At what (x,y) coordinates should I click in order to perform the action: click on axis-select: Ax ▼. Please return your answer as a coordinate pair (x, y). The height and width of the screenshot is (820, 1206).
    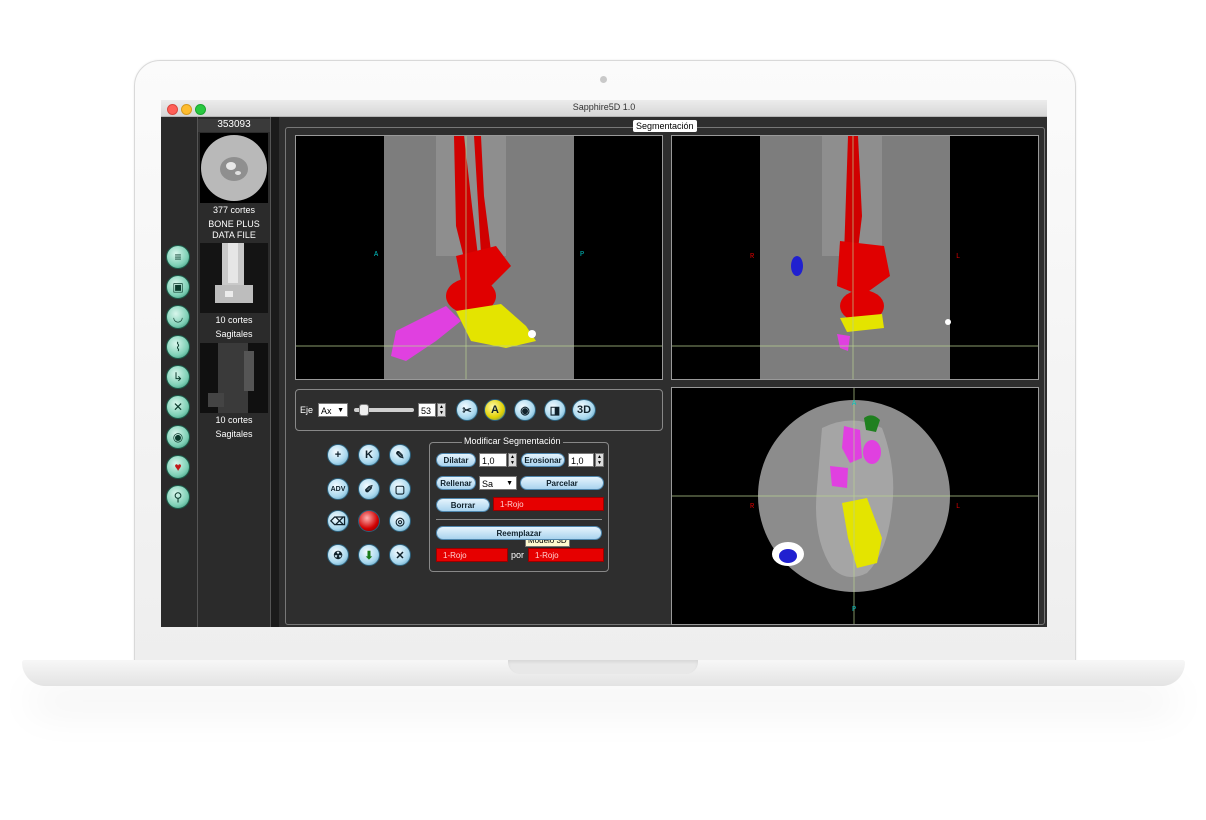
    Looking at the image, I should click on (333, 410).